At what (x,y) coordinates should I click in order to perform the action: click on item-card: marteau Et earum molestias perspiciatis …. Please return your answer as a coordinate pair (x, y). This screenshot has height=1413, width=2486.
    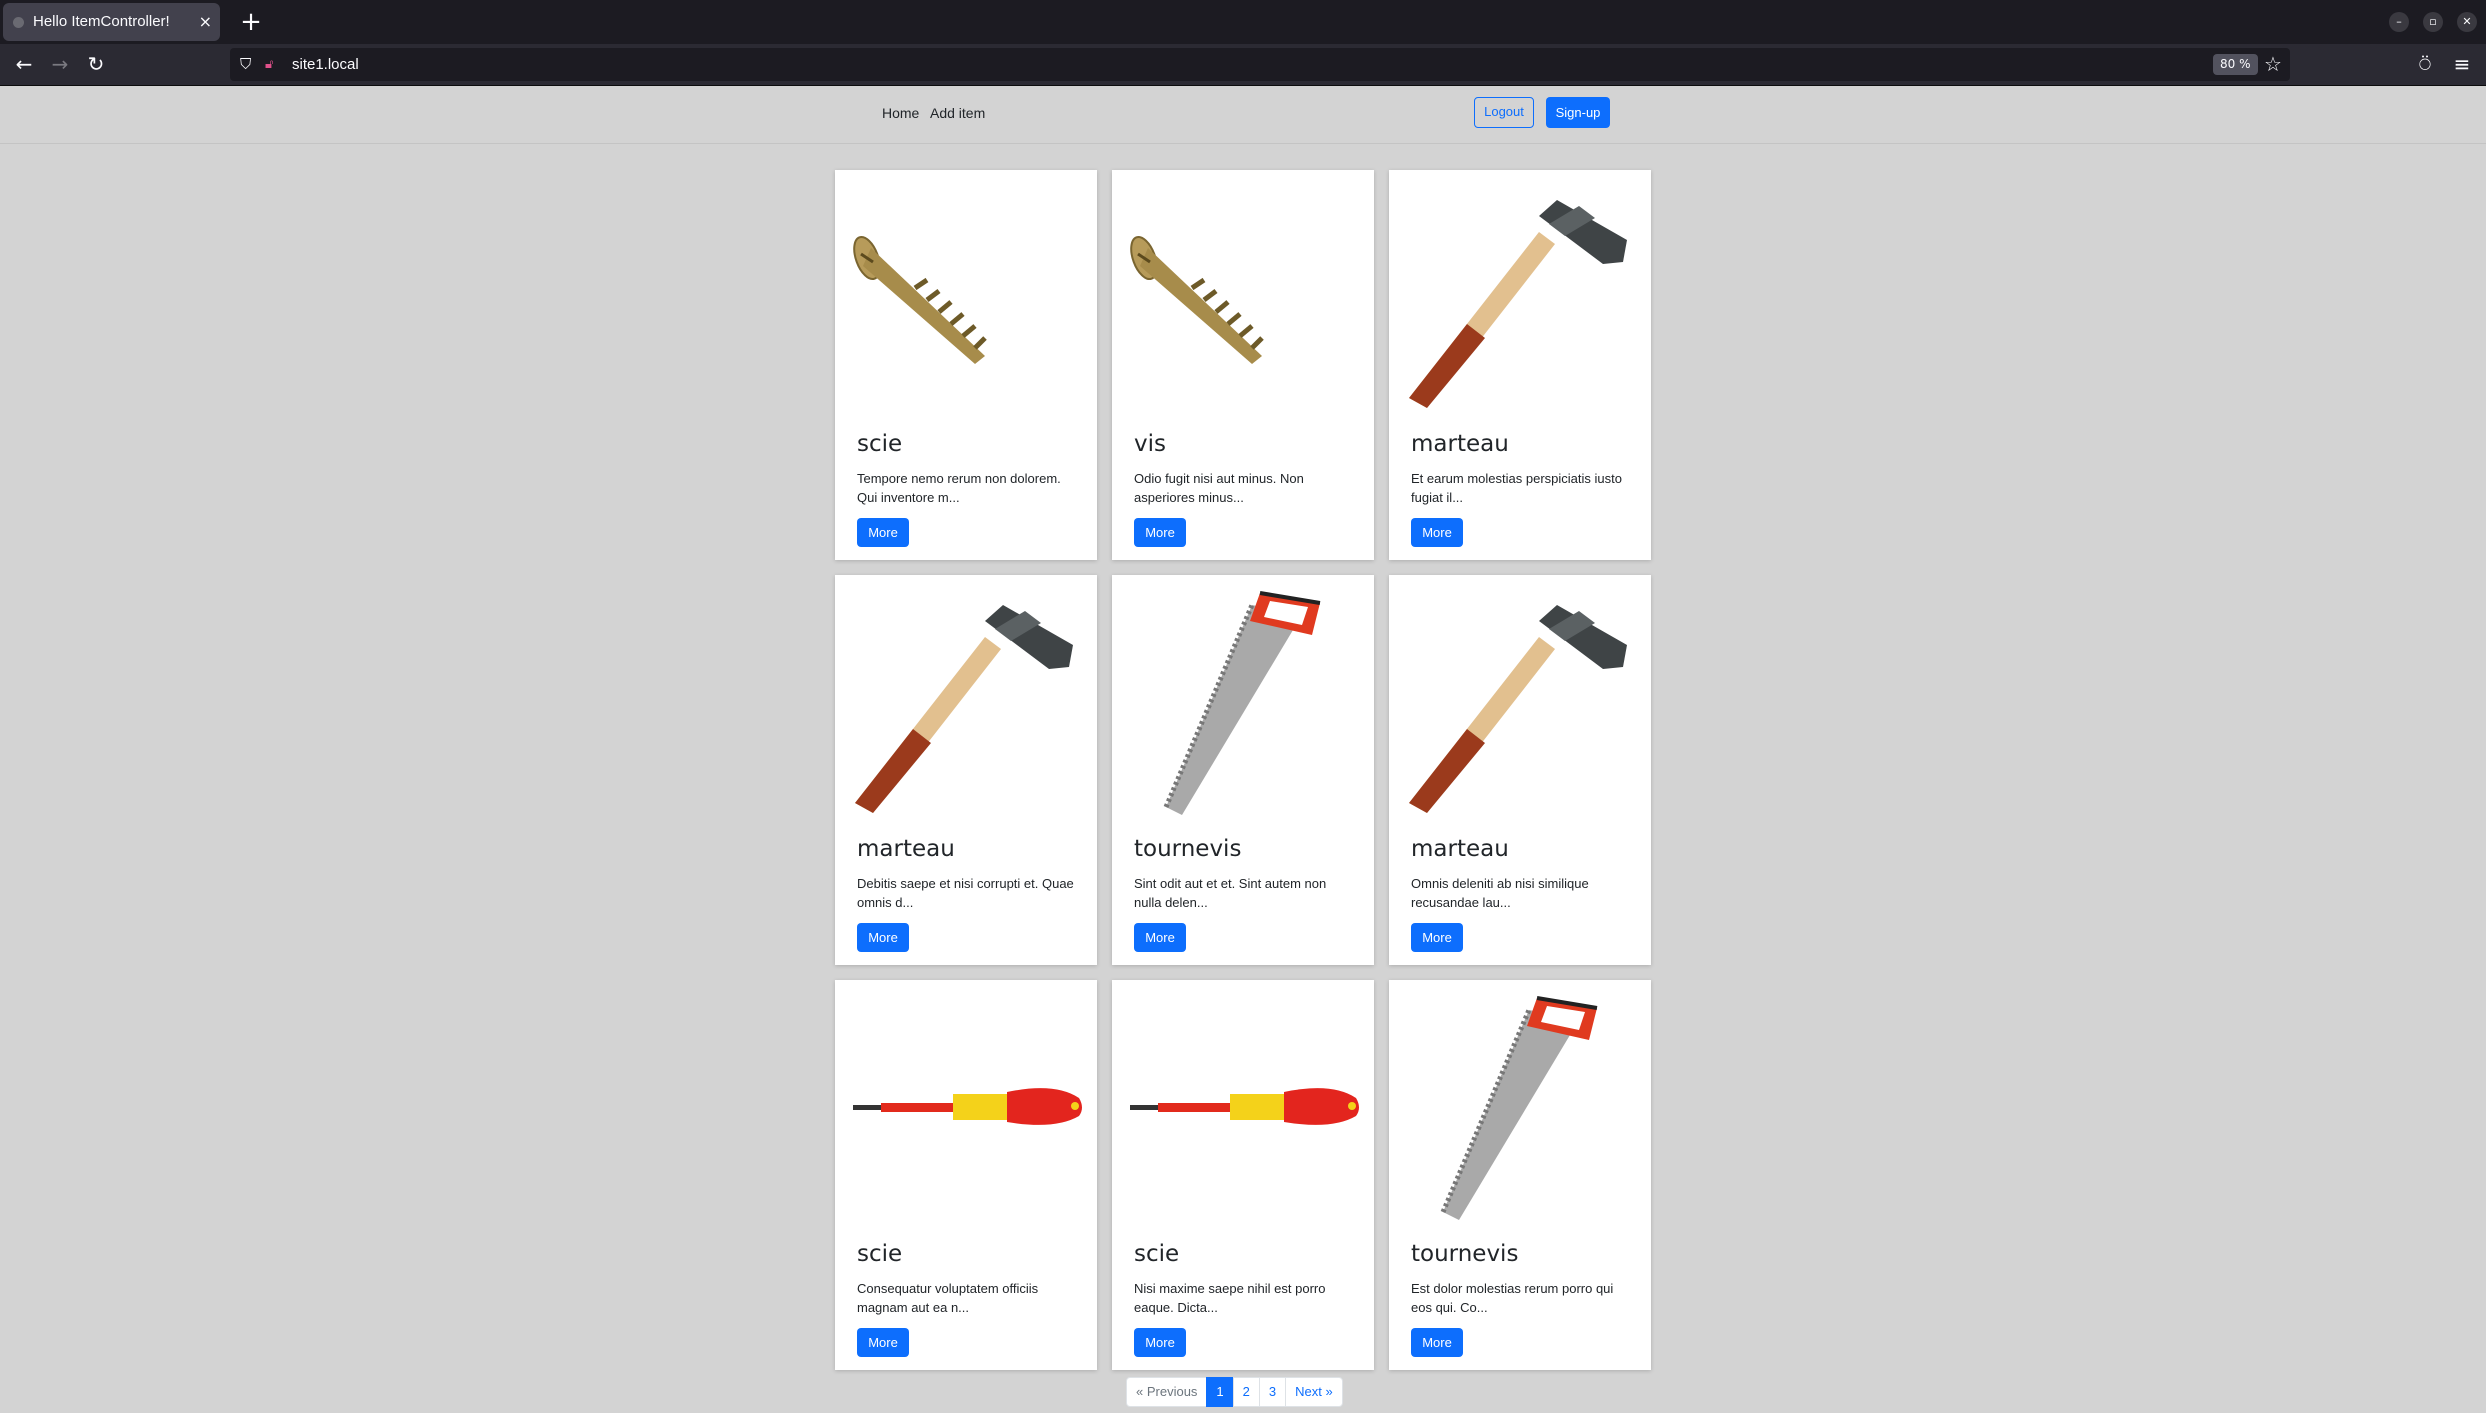
    Looking at the image, I should click on (1520, 365).